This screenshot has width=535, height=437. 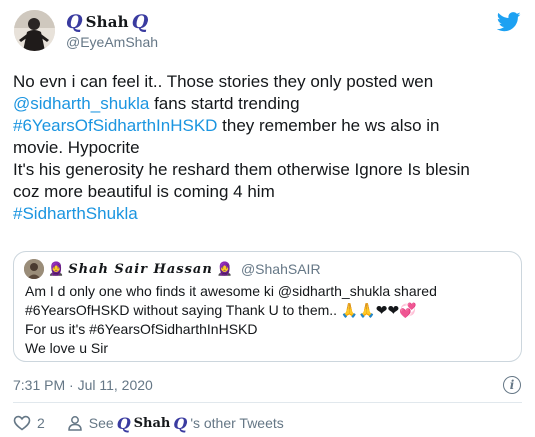 I want to click on author-display-name: Shah, so click(x=107, y=22).